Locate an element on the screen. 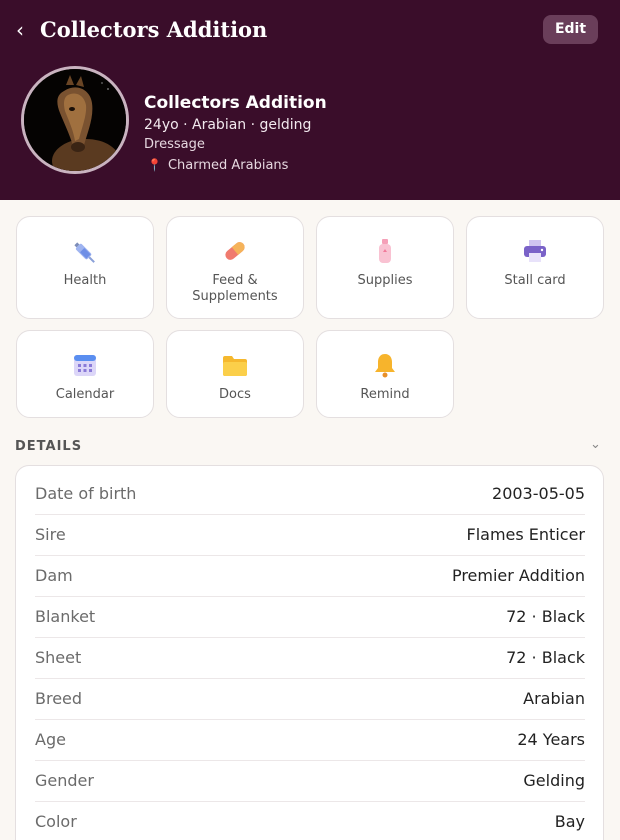  bell-icon is located at coordinates (385, 367).